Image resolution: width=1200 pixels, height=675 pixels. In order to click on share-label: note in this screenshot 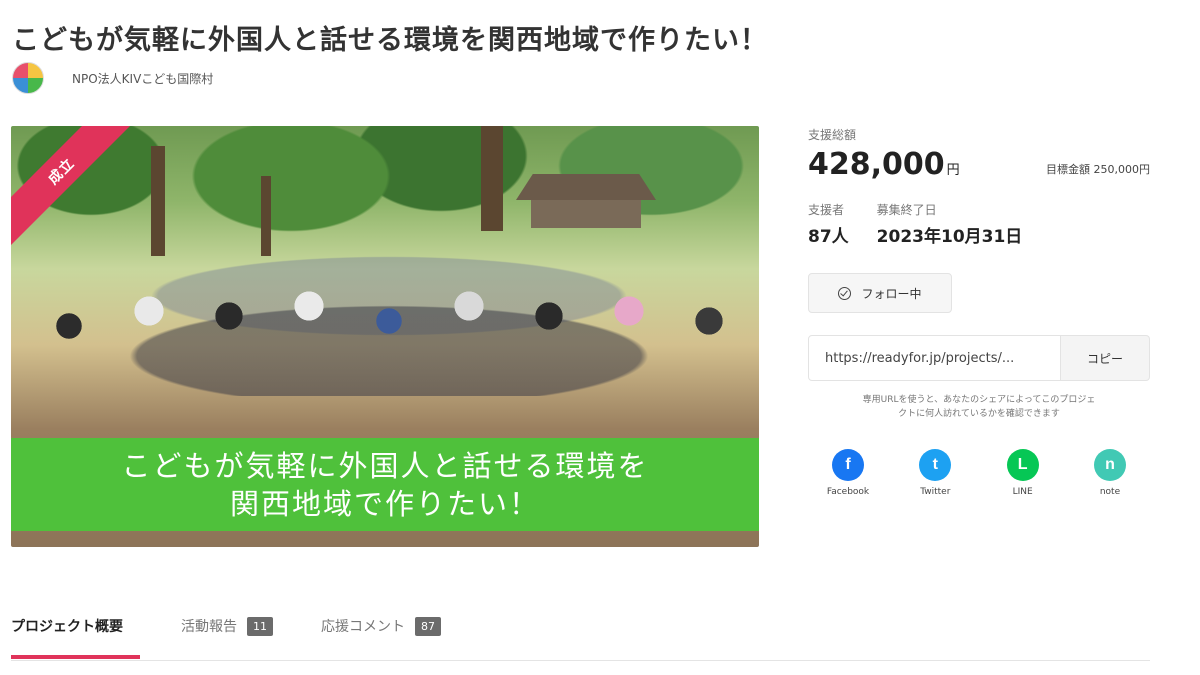, I will do `click(1110, 492)`.